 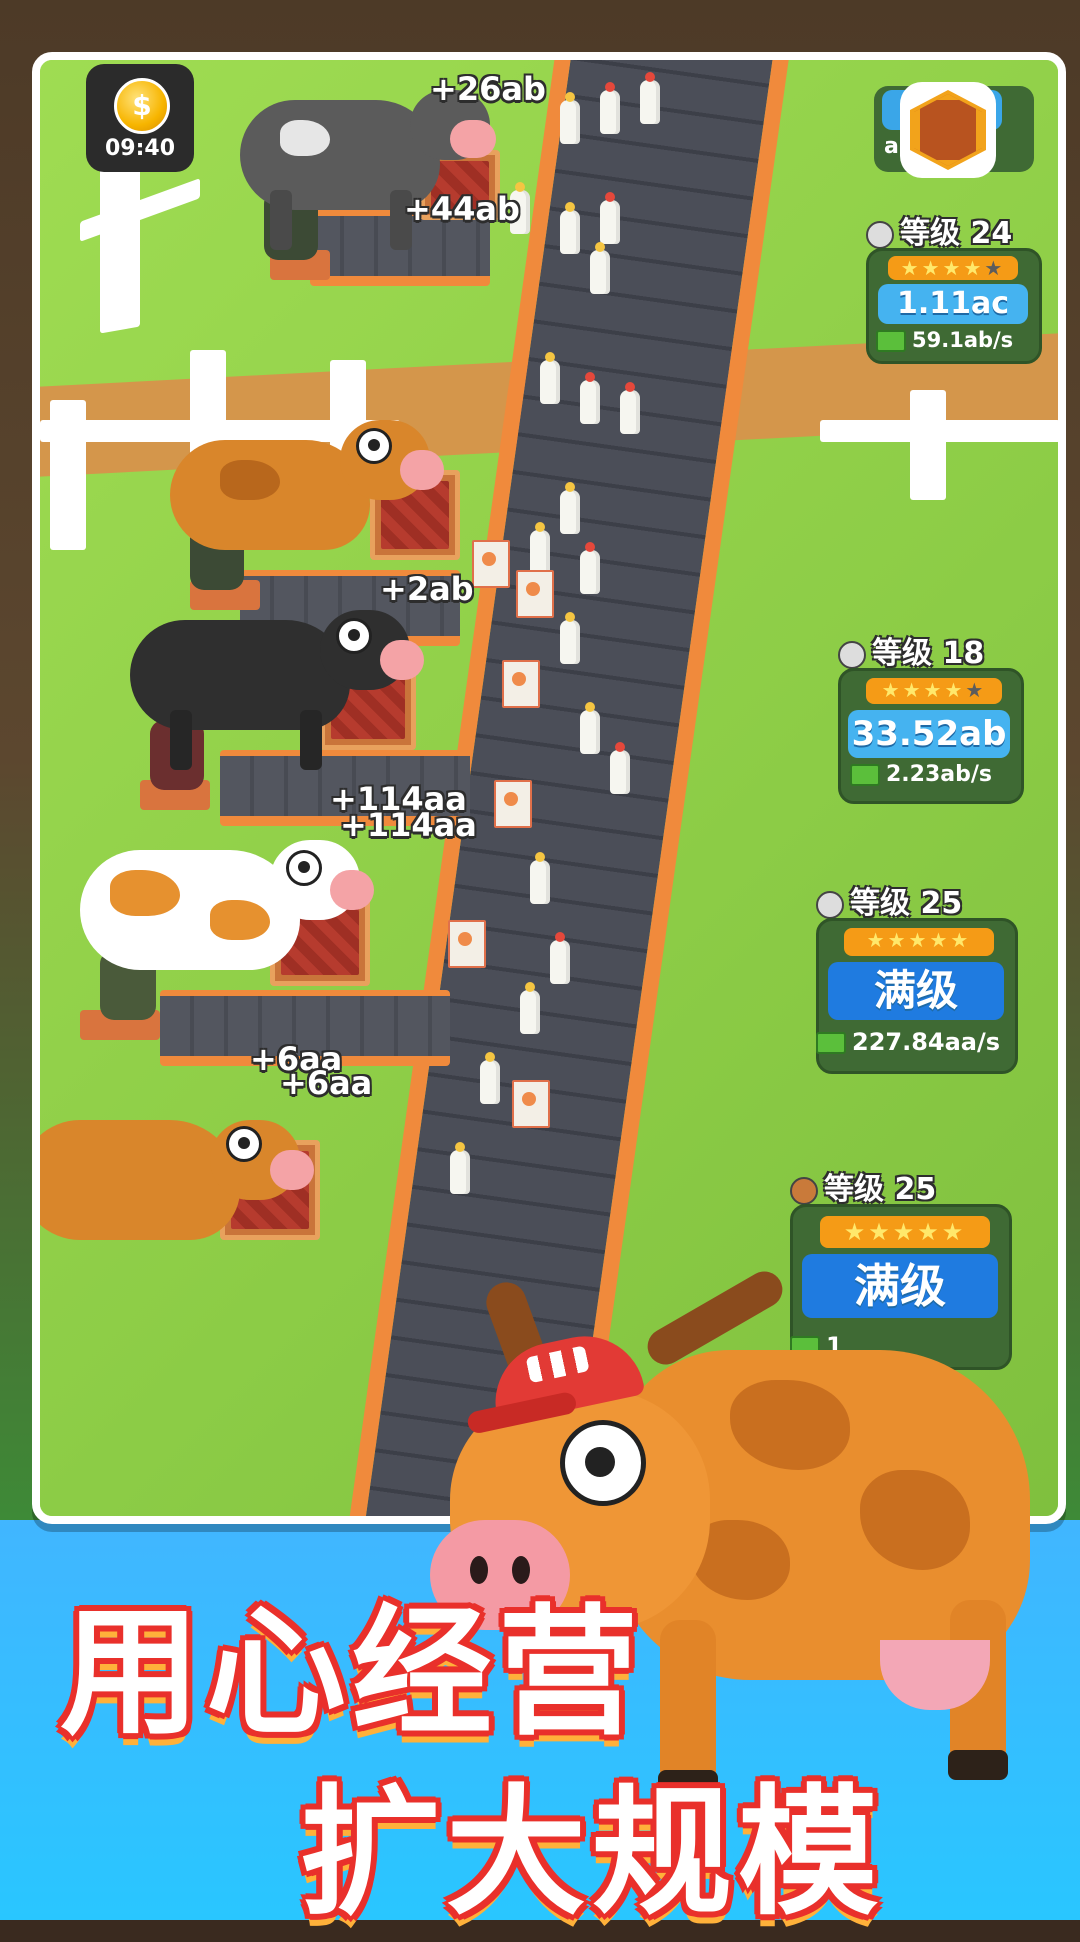 I want to click on income-rate: 2.23ab/s, so click(x=939, y=774).